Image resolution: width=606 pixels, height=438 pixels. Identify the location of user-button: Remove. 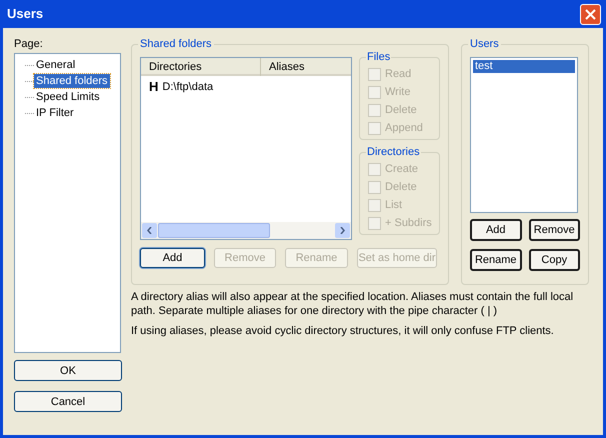
(554, 230).